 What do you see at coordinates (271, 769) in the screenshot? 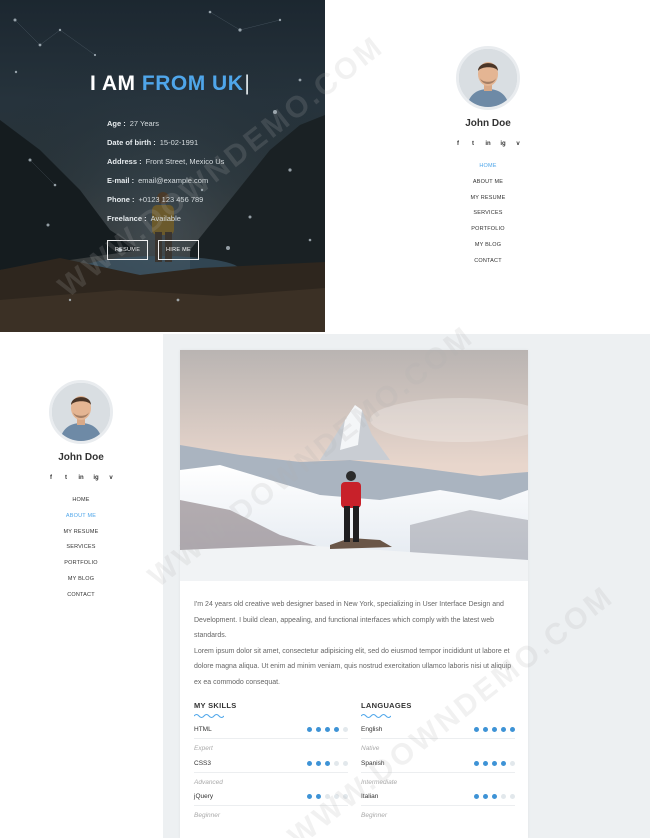
I see `skill-item: CSS3 Advanced` at bounding box center [271, 769].